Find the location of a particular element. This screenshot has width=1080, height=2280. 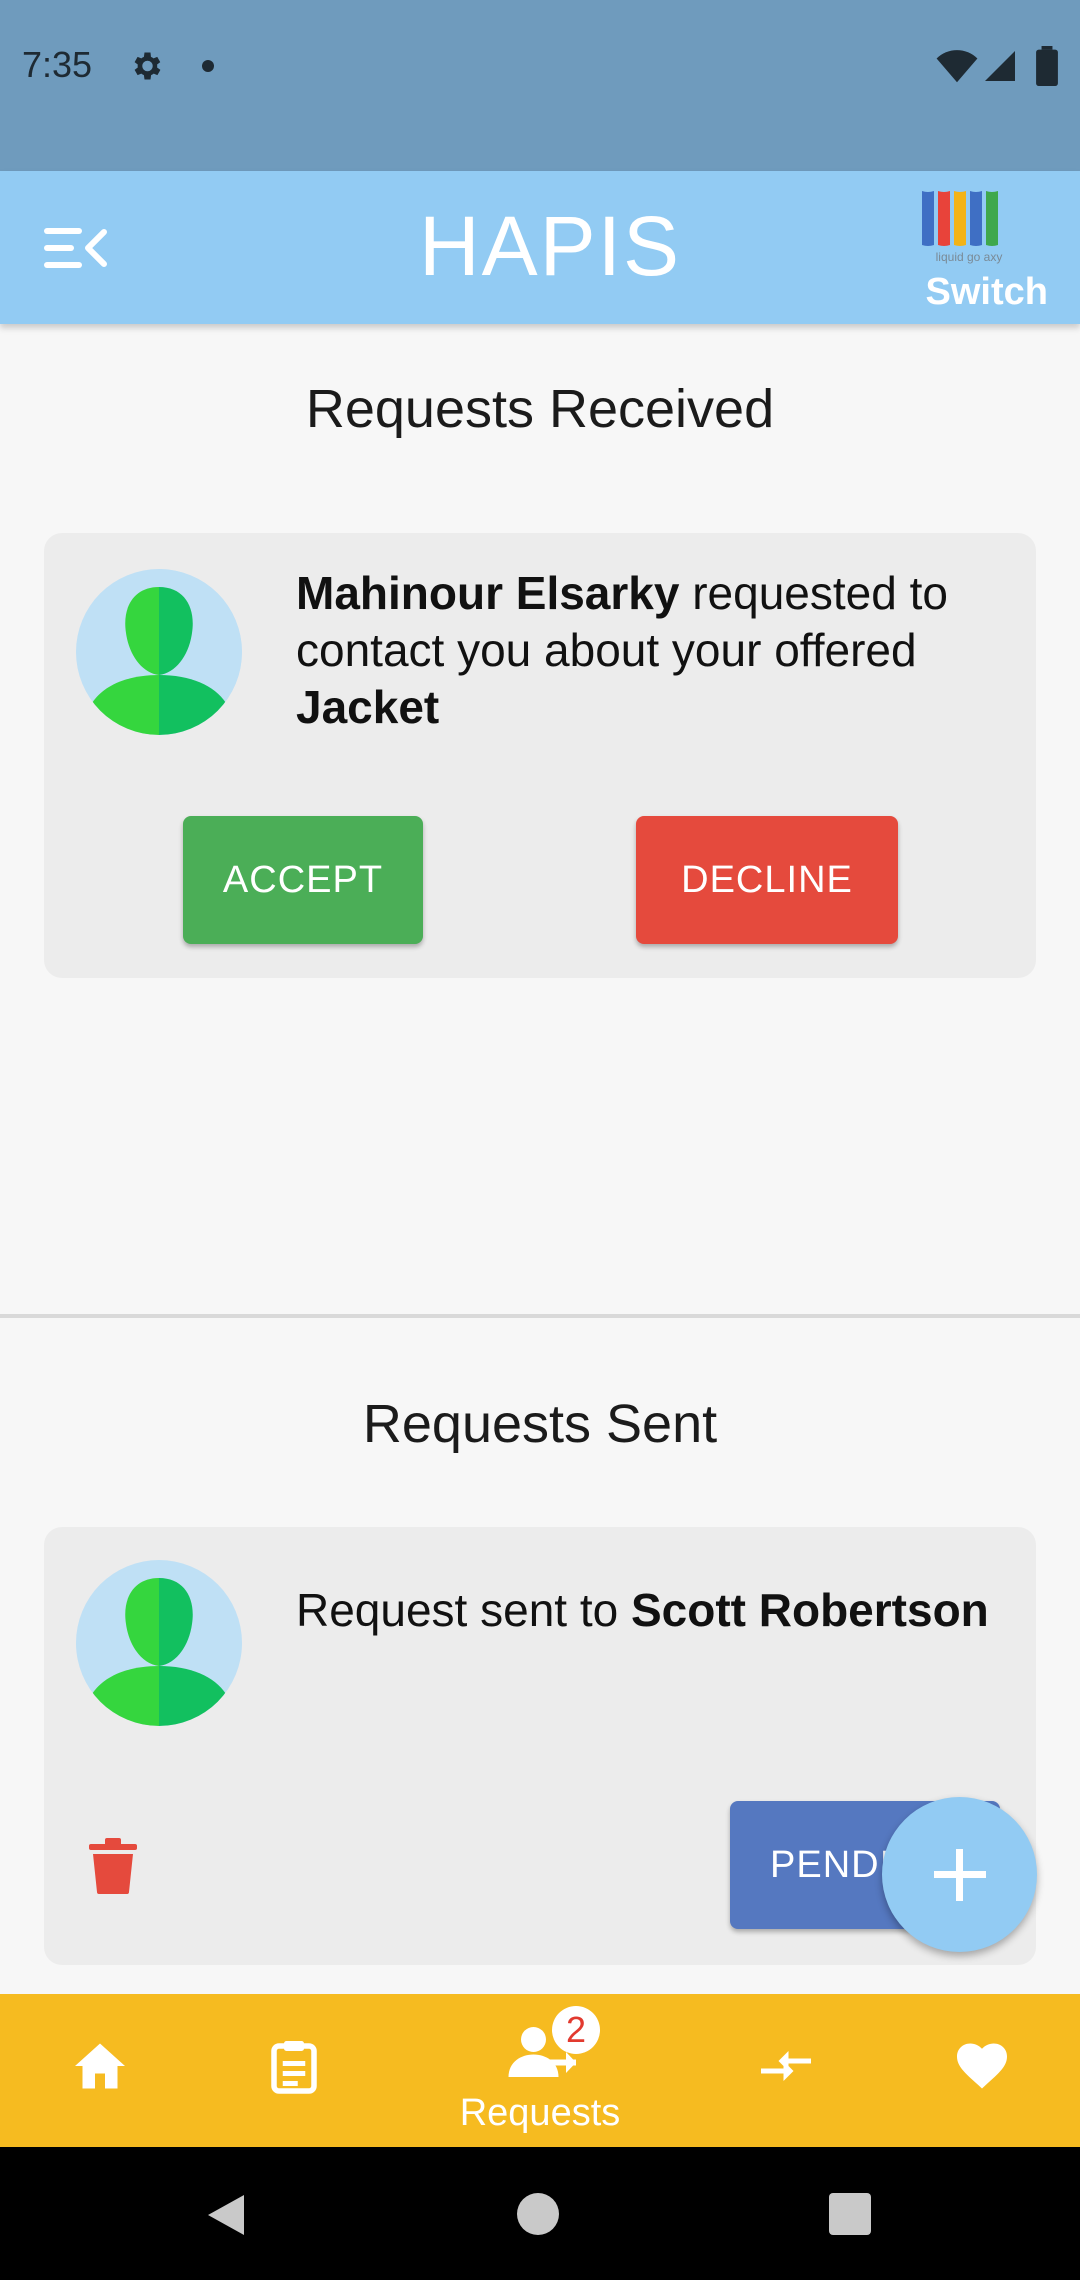

system-navigation-bar is located at coordinates (540, 2213).